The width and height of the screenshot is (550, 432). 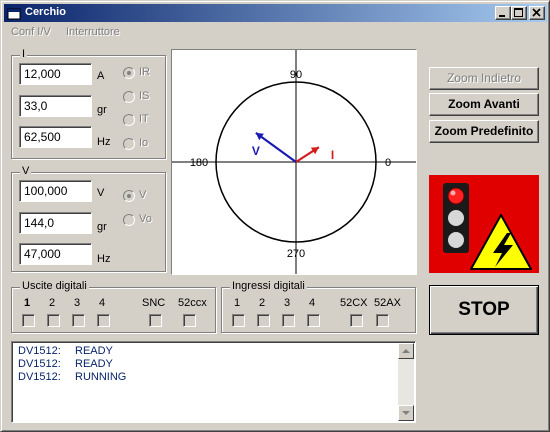 I want to click on radio-vo, so click(x=129, y=220).